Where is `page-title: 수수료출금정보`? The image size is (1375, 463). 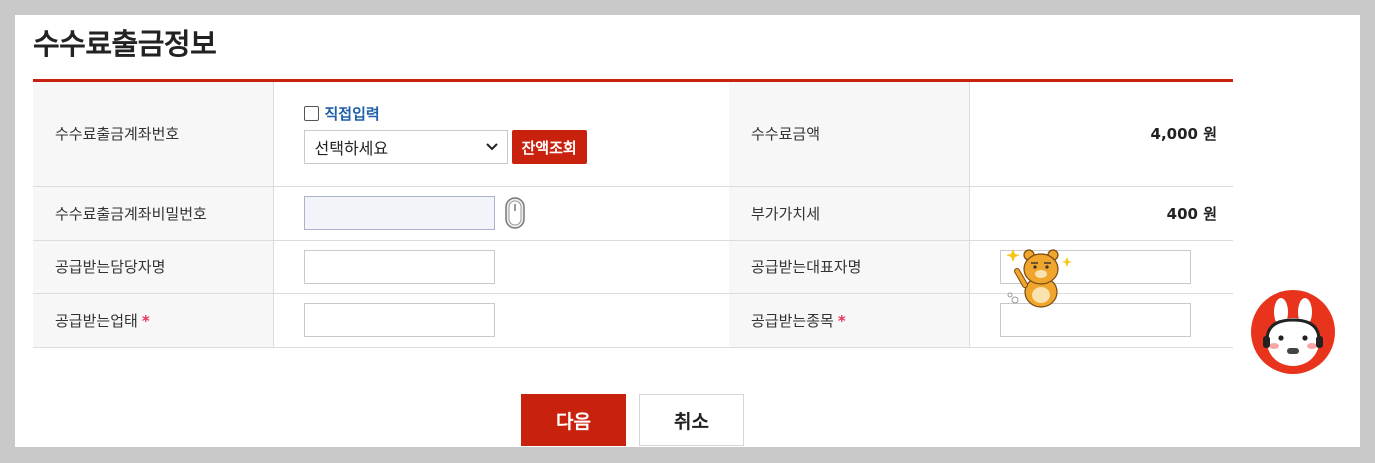 page-title: 수수료출금정보 is located at coordinates (125, 44).